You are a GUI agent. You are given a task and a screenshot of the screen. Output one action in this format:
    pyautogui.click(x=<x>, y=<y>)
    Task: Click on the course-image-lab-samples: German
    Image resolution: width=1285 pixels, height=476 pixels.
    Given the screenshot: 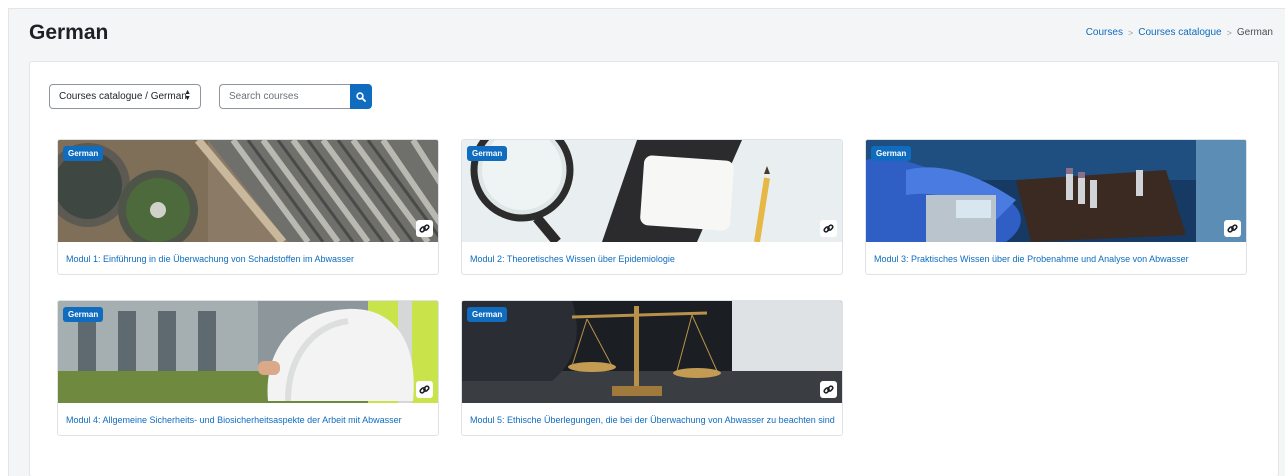 What is the action you would take?
    pyautogui.click(x=1056, y=191)
    